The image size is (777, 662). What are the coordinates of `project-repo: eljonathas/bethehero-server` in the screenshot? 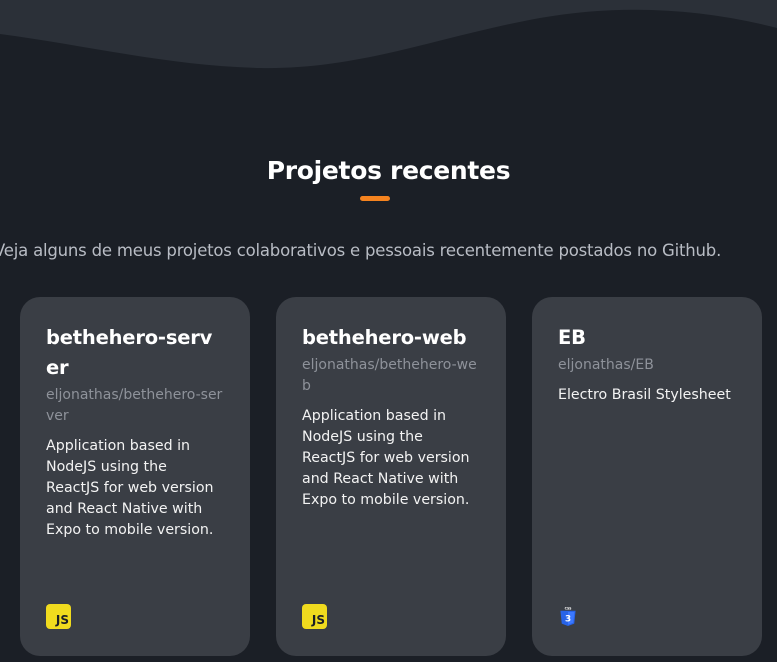 It's located at (134, 405).